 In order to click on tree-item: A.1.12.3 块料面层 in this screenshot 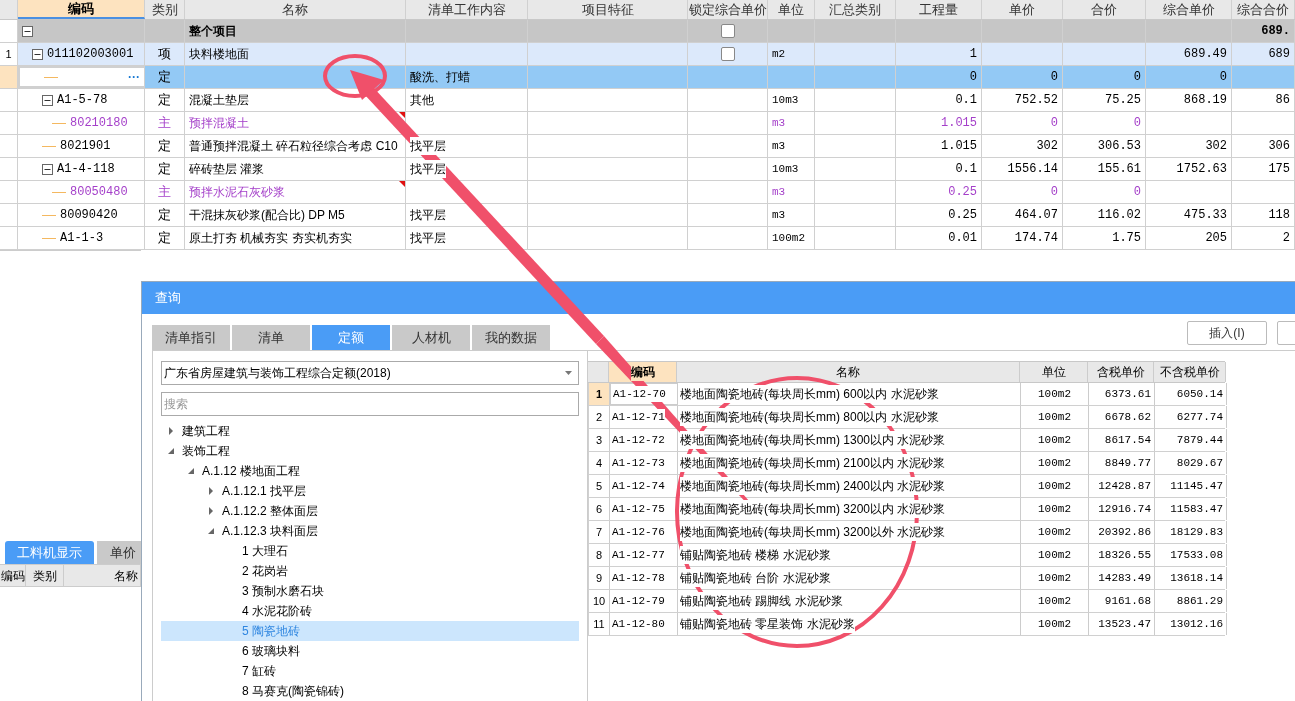, I will do `click(370, 531)`.